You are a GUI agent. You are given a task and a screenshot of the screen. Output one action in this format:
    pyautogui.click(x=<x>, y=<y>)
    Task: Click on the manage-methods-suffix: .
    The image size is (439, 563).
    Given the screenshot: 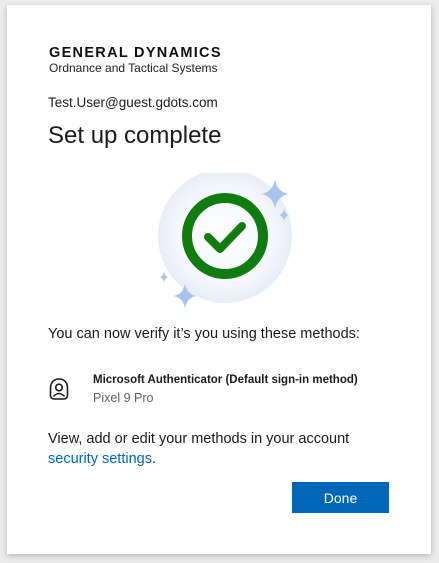 What is the action you would take?
    pyautogui.click(x=153, y=459)
    